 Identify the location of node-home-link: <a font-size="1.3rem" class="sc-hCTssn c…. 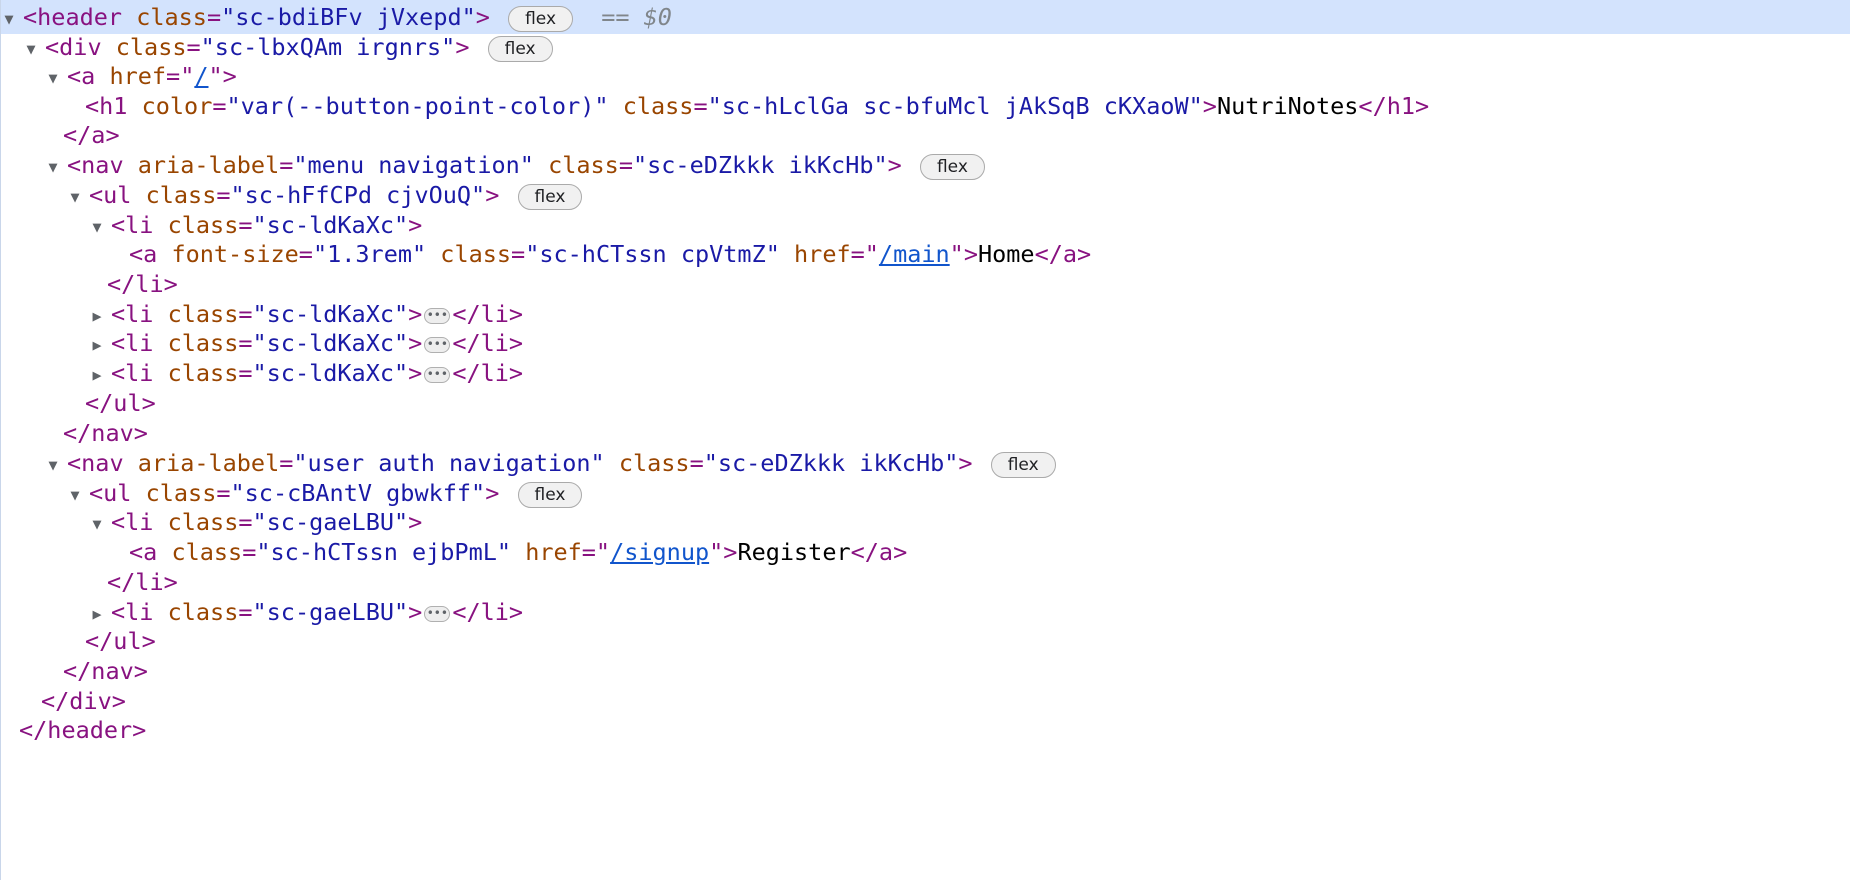
(925, 254).